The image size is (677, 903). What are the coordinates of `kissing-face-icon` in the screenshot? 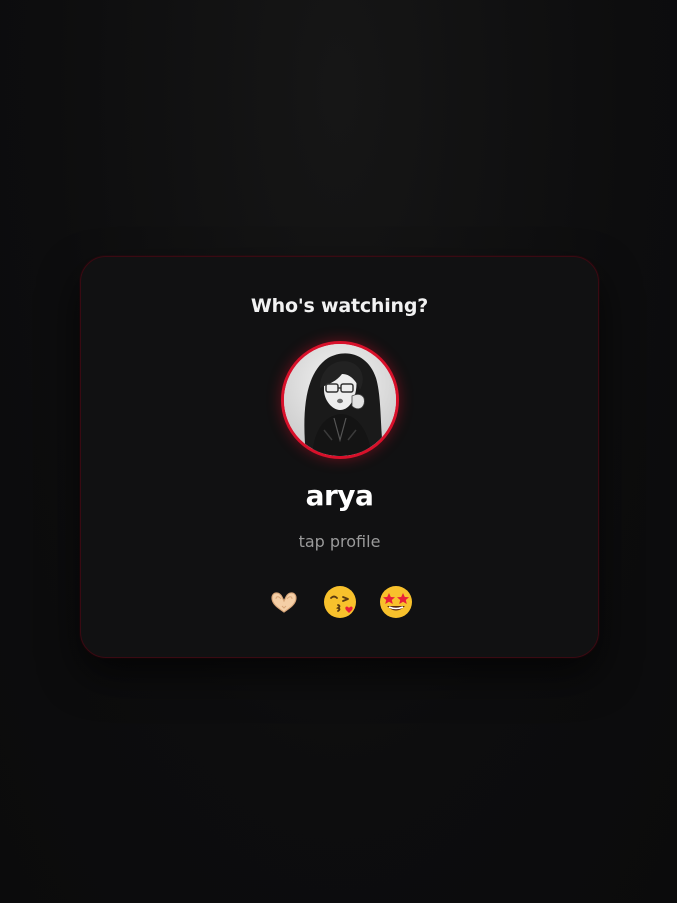 It's located at (340, 602).